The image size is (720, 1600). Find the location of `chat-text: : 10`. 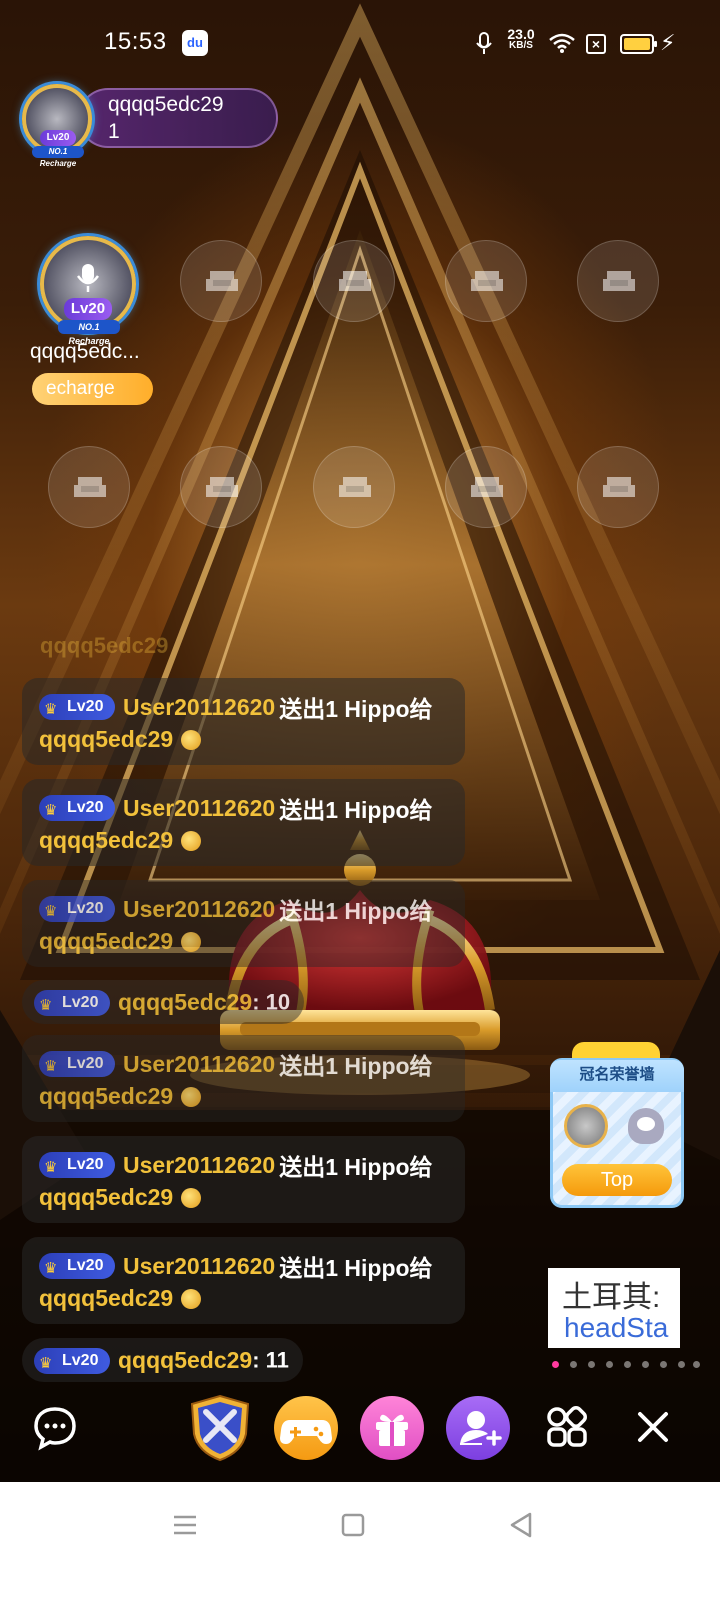

chat-text: : 10 is located at coordinates (271, 1002).